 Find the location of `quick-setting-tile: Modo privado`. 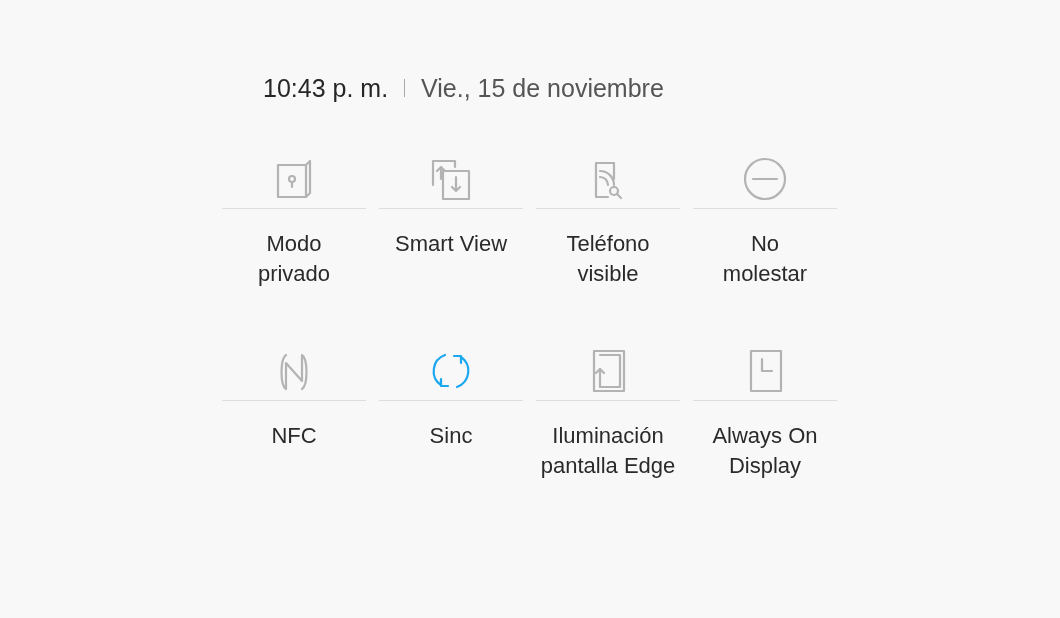

quick-setting-tile: Modo privado is located at coordinates (294, 221).